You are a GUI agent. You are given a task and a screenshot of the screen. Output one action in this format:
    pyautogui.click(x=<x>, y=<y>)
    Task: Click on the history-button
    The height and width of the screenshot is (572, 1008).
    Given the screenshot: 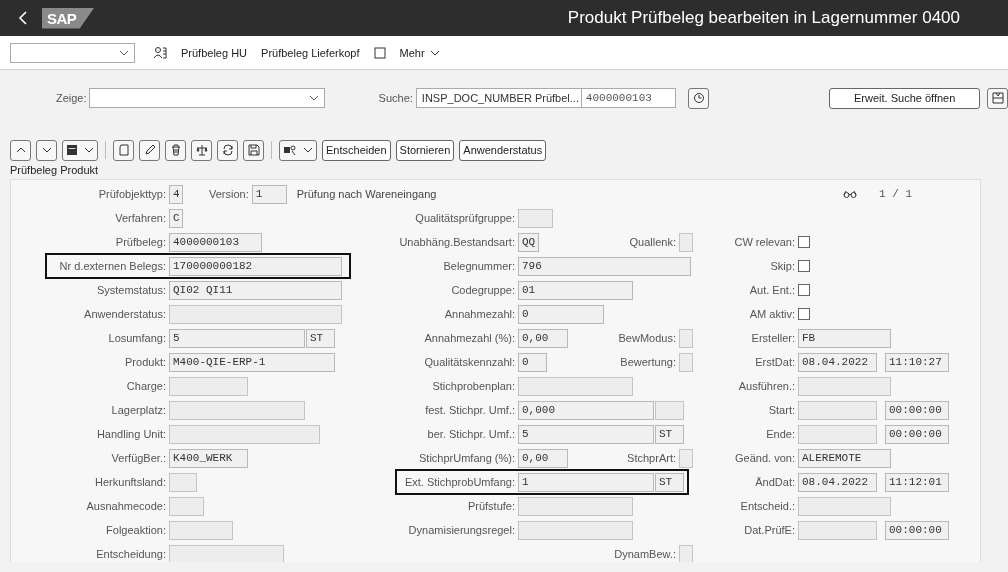 What is the action you would take?
    pyautogui.click(x=699, y=98)
    